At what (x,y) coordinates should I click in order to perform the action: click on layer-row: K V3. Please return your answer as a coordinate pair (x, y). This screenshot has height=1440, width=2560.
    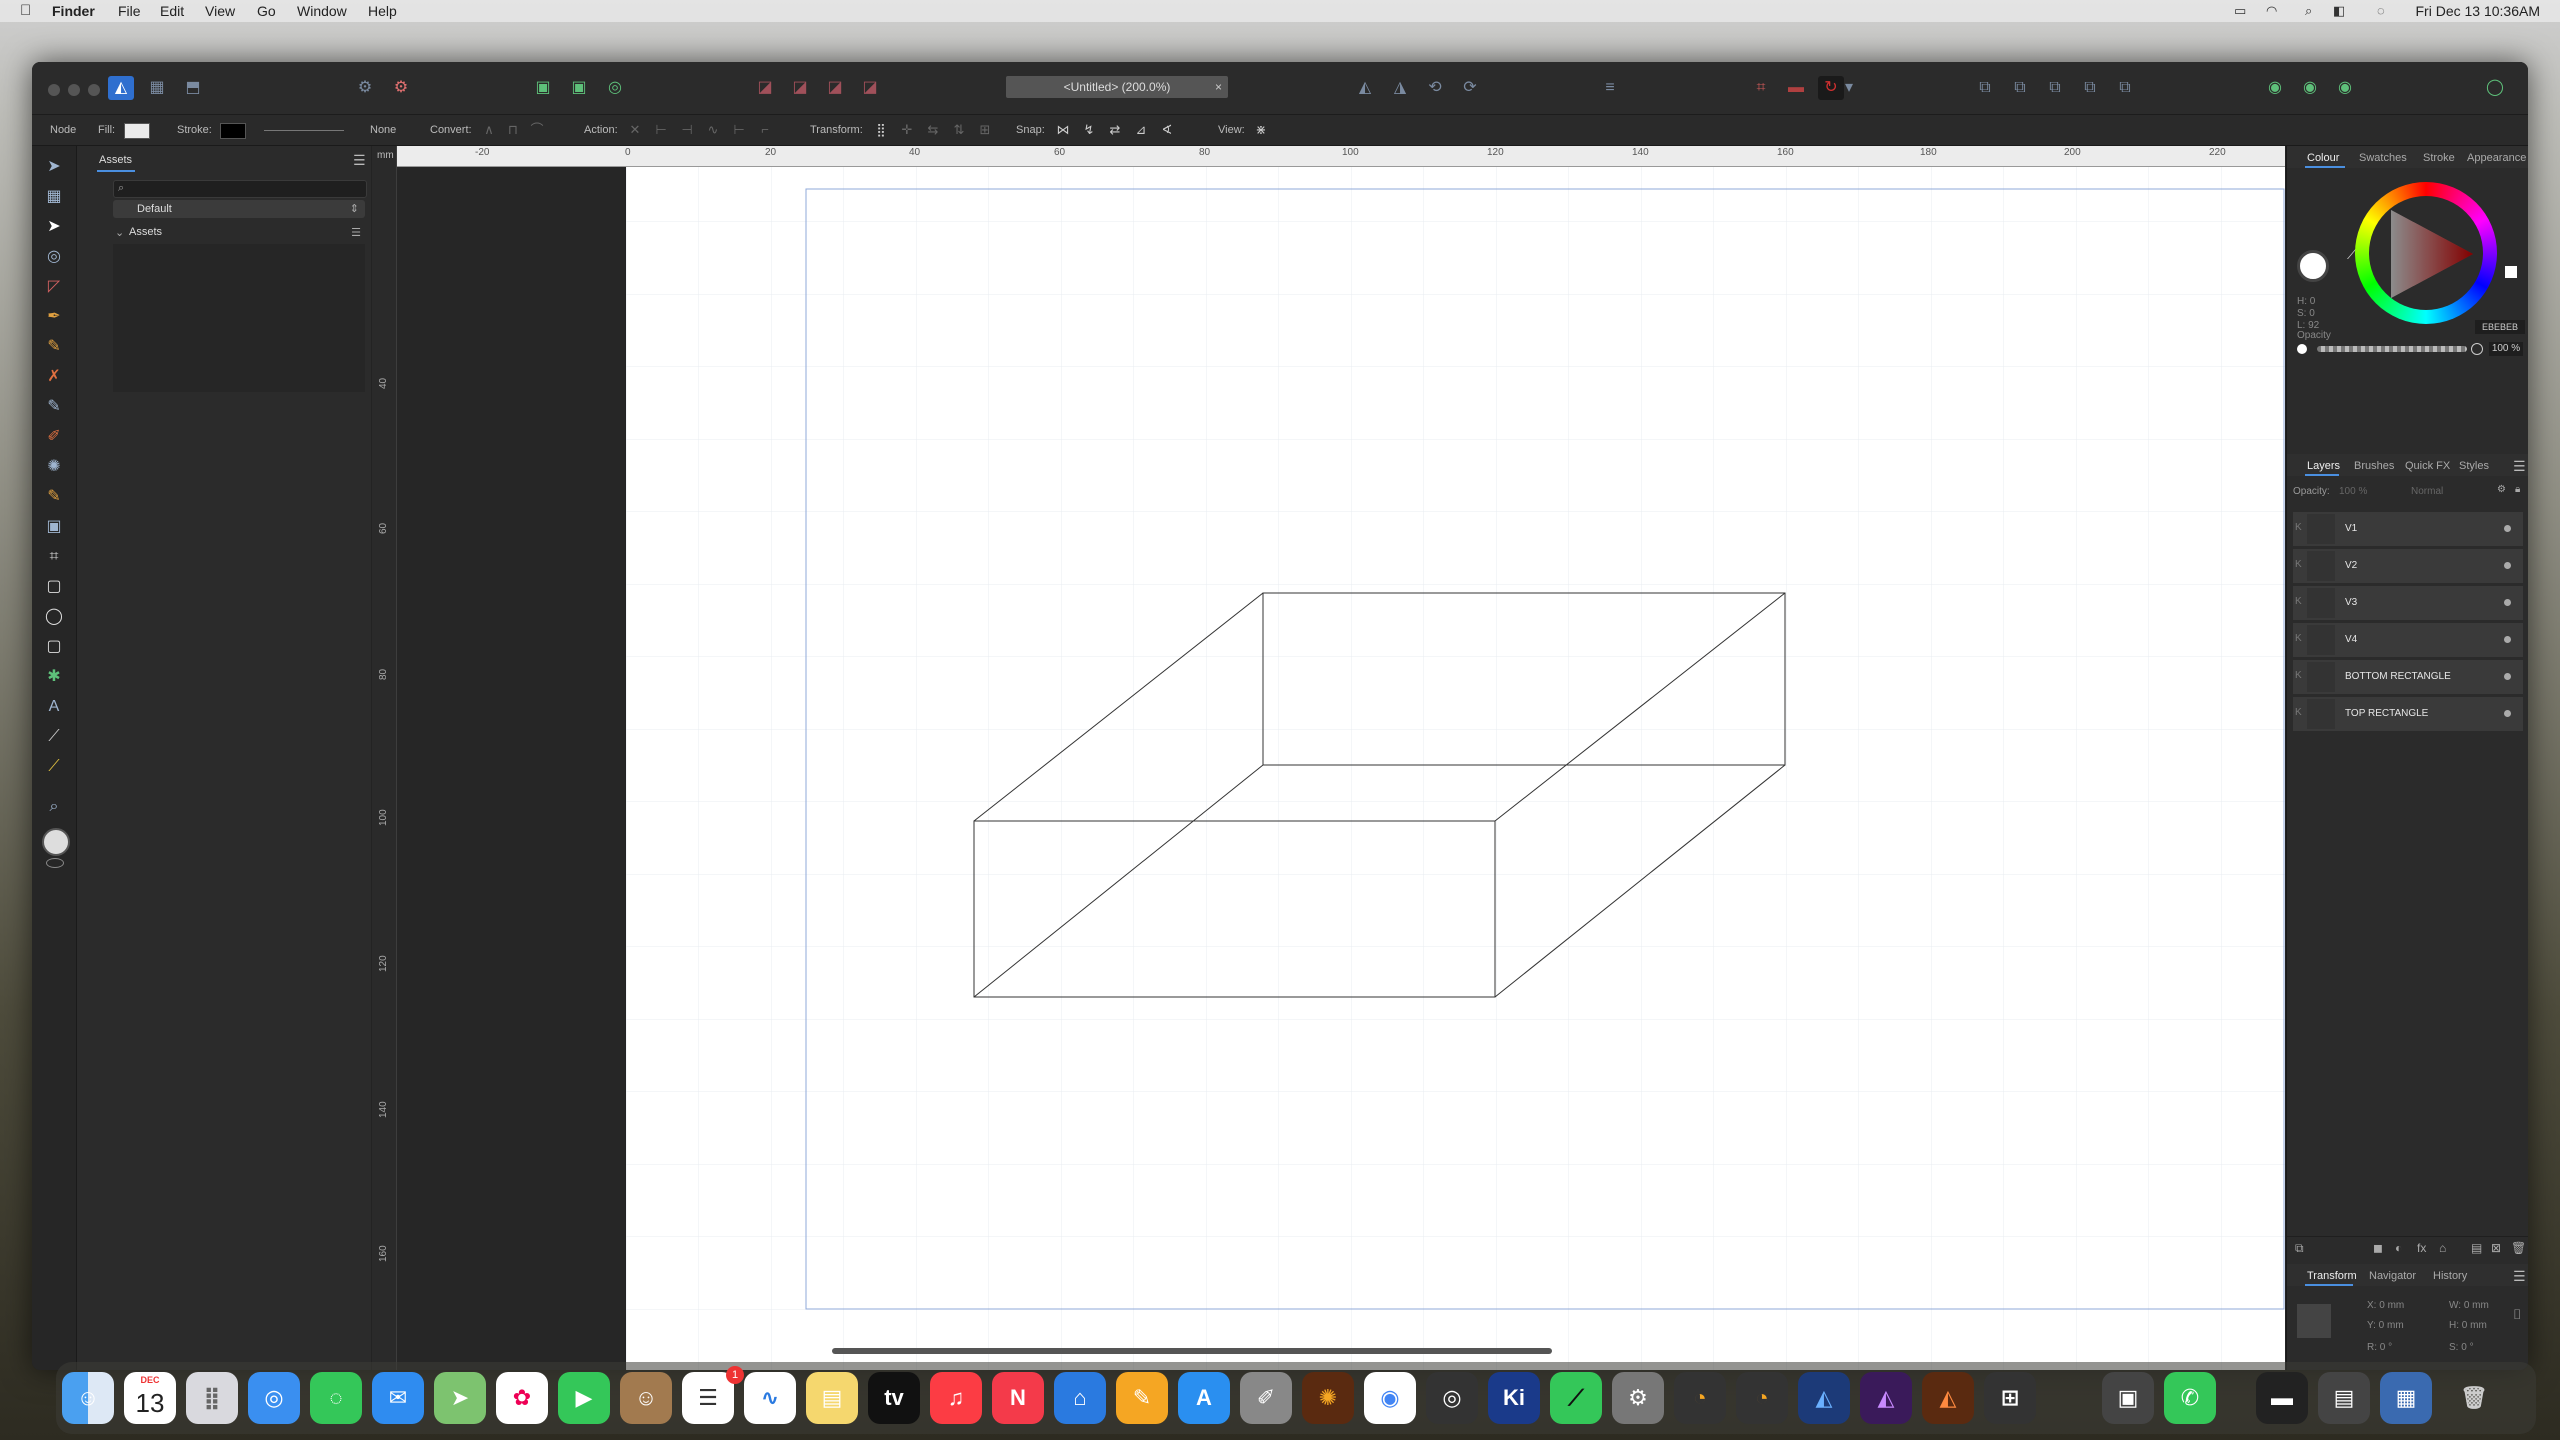
    Looking at the image, I should click on (2408, 603).